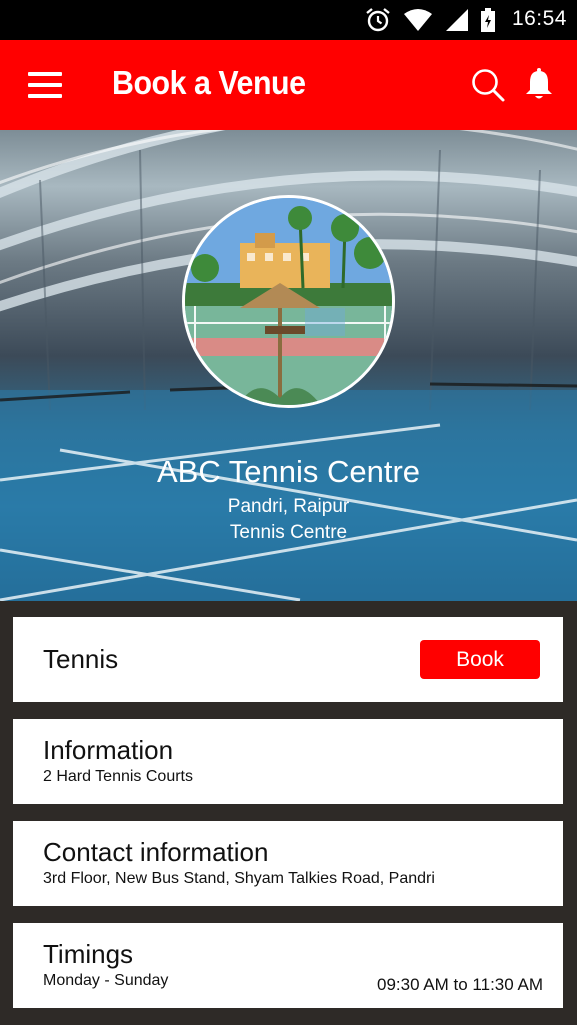 This screenshot has height=1025, width=577. I want to click on contact-title: Contact information, so click(156, 852).